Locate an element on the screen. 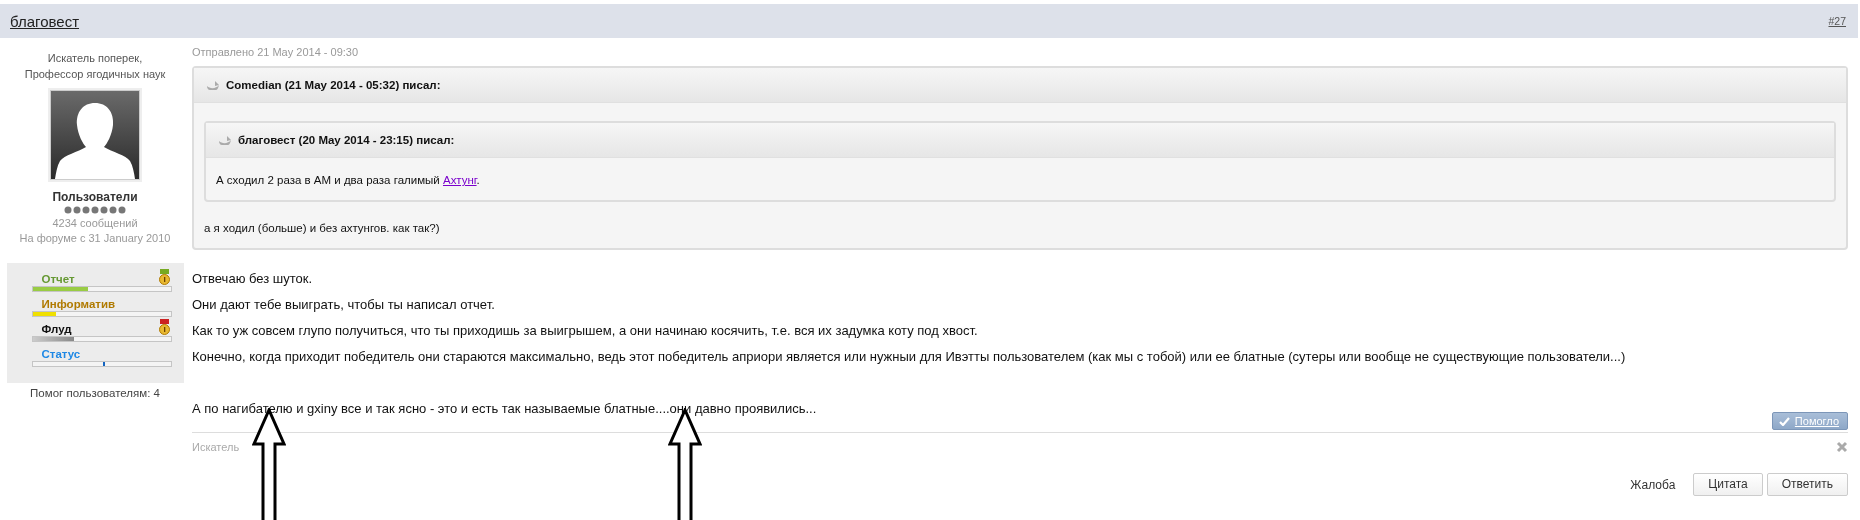  post-text: Конечно, когда приходит победитель они стараются максимально, ведь этот победитель априори является или нужныи для Ивэтты пользователем (как мы с тобой) или ее блатные (сутеры или вообще не существующие пользователи...) is located at coordinates (909, 357).